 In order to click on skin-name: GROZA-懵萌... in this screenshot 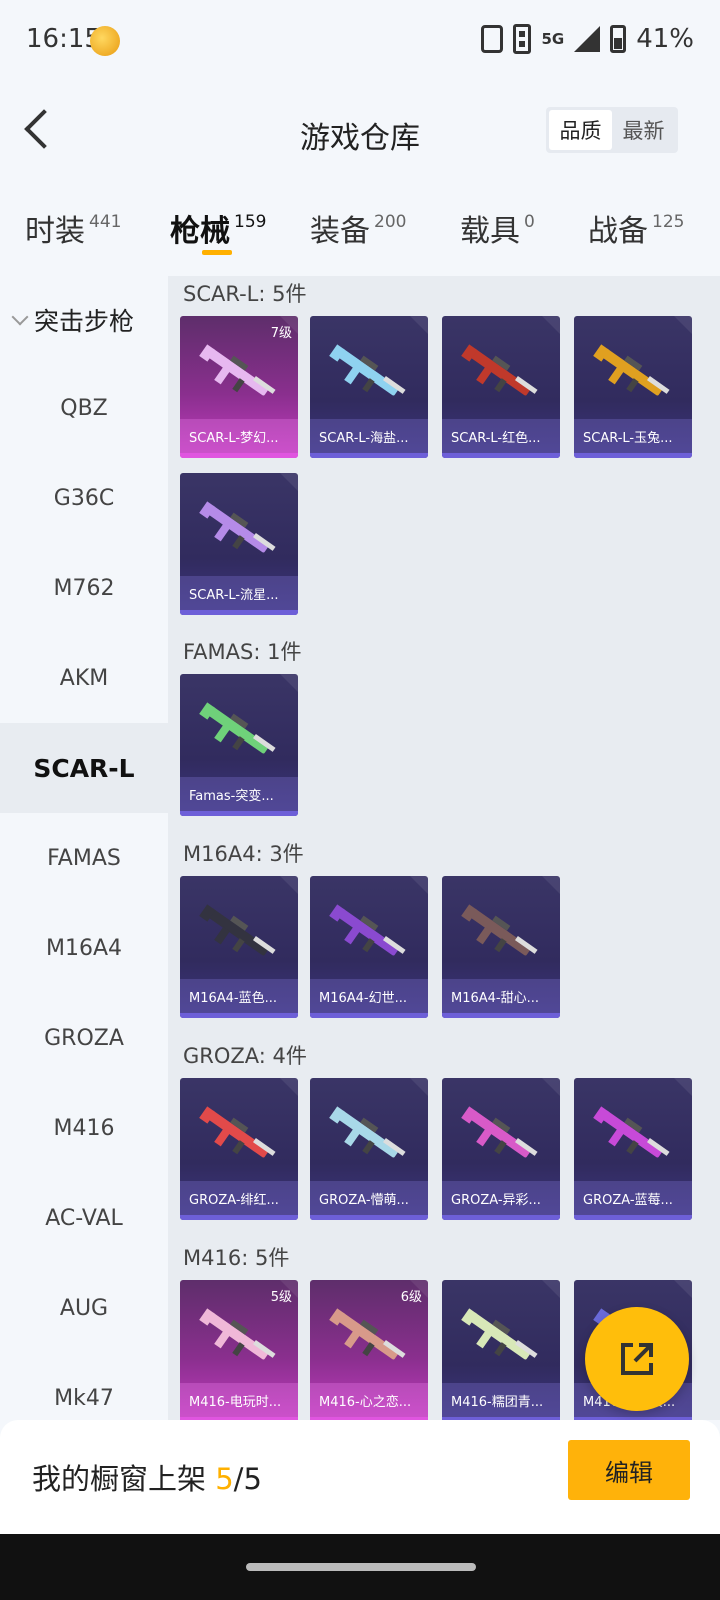, I will do `click(369, 1198)`.